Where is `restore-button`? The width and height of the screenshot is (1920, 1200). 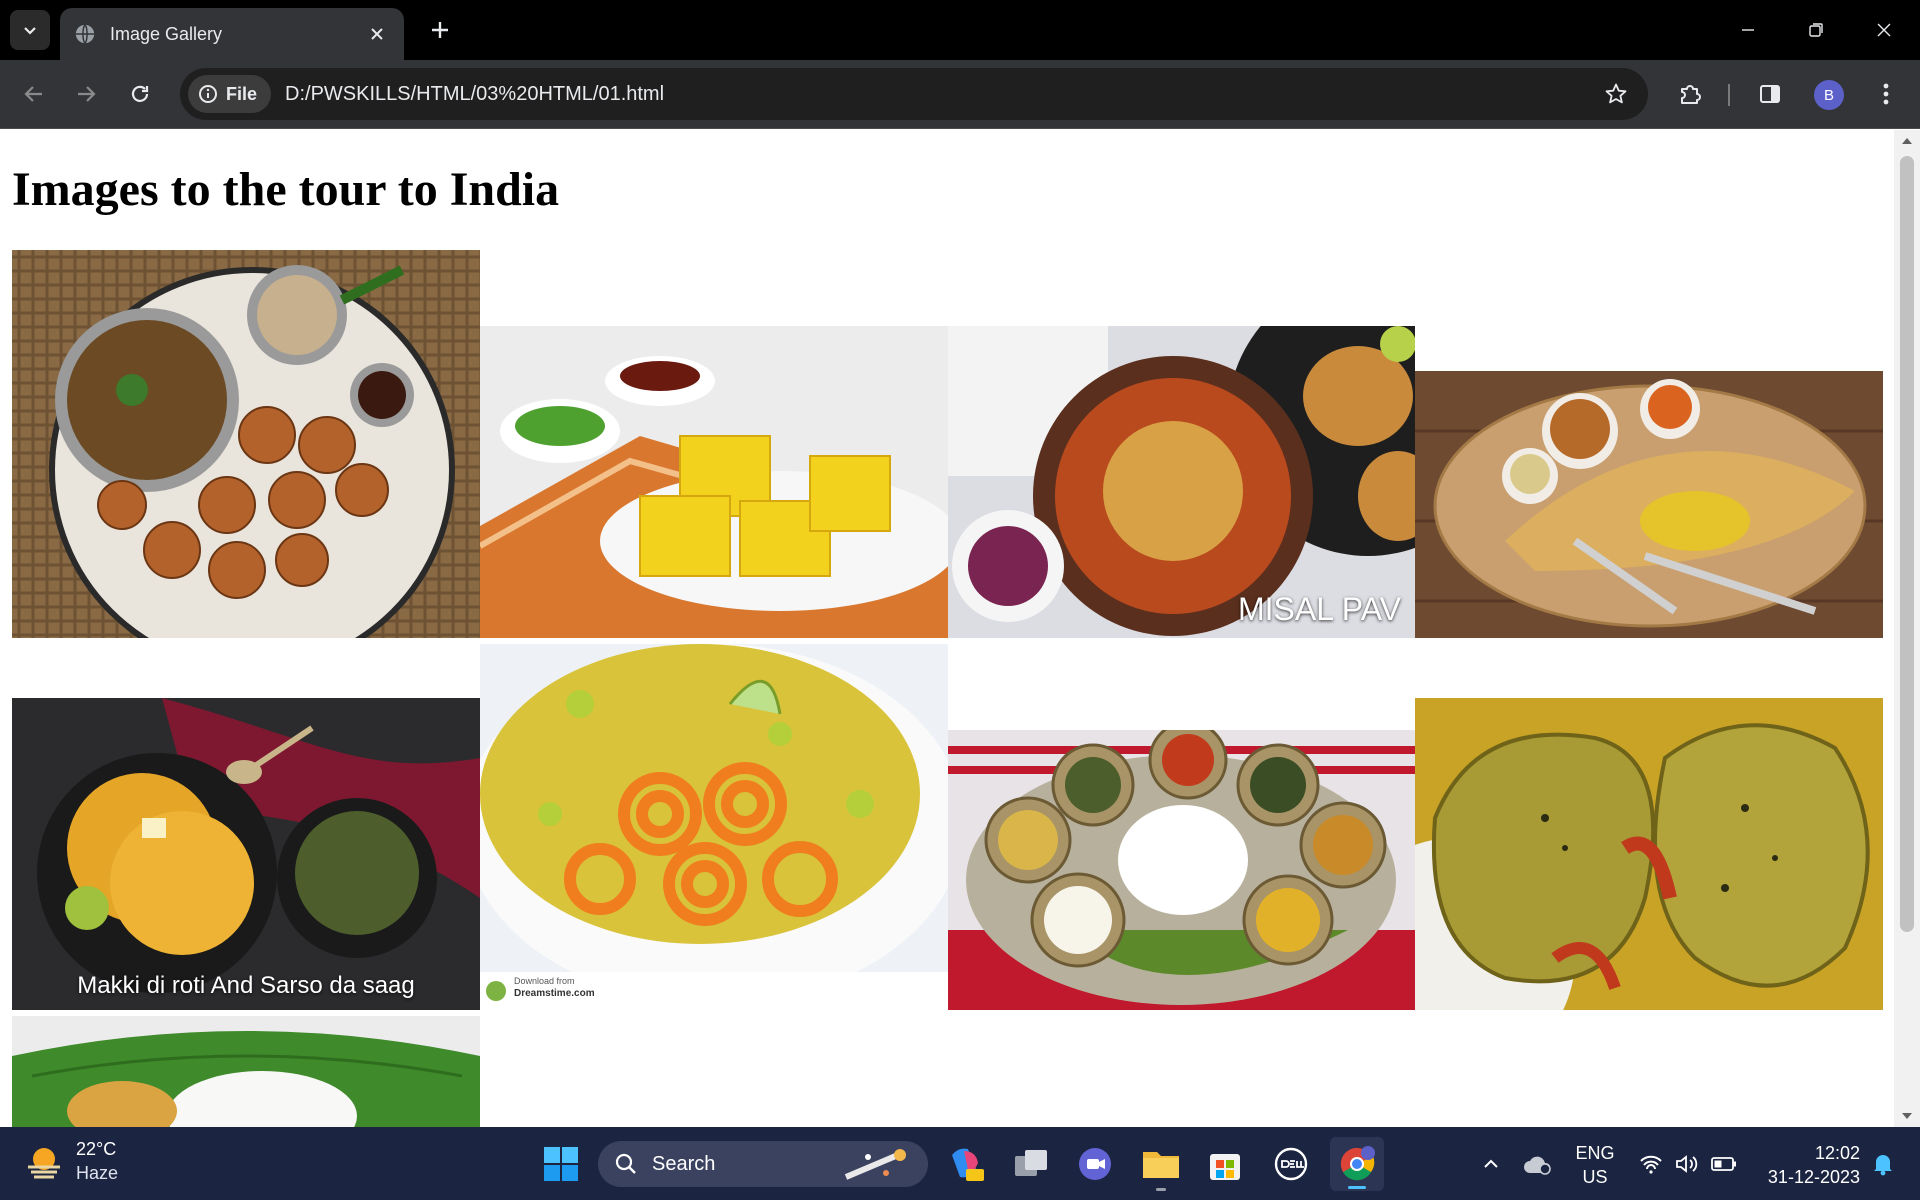
restore-button is located at coordinates (1816, 30).